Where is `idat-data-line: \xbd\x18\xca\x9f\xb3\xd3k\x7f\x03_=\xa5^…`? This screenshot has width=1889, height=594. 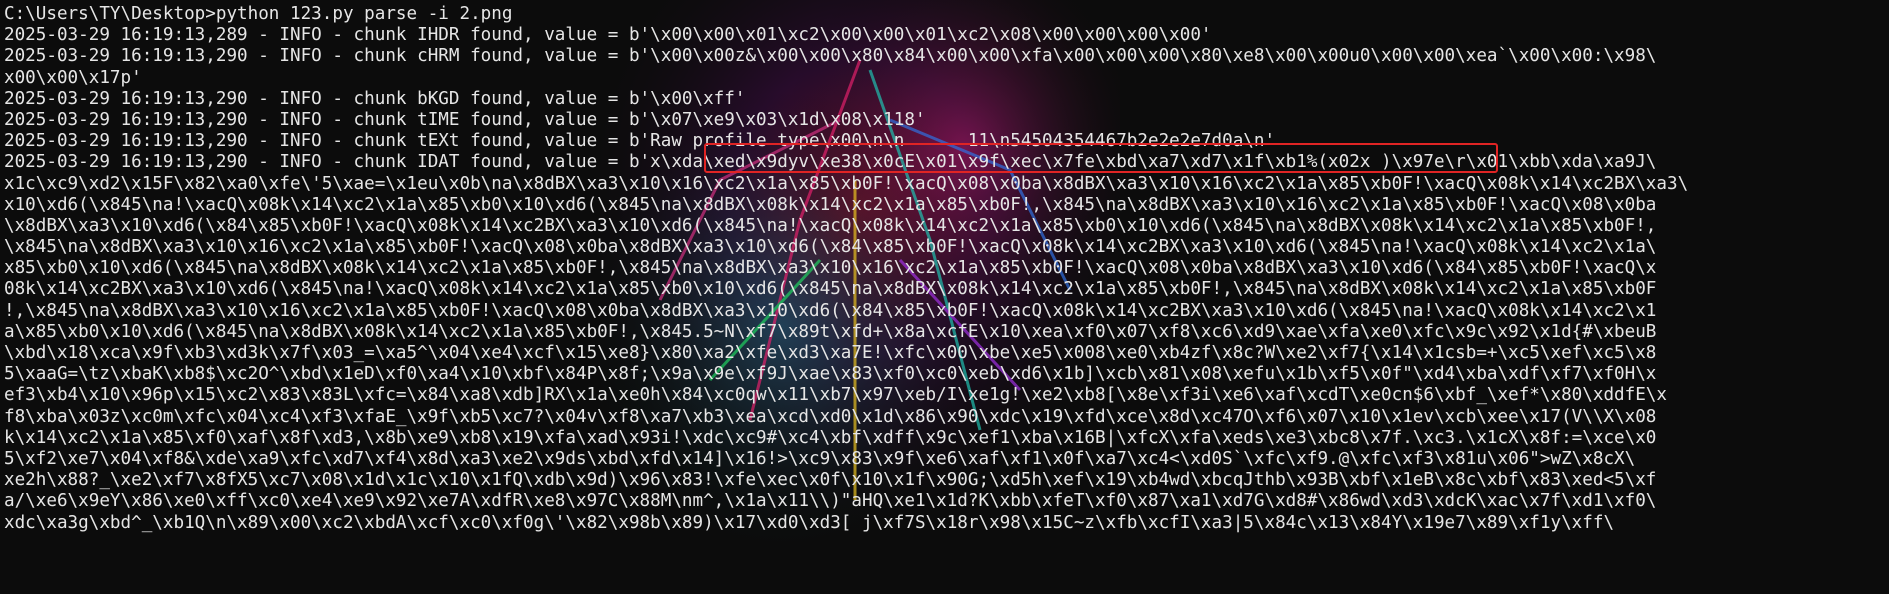
idat-data-line: \xbd\x18\xca\x9f\xb3\xd3k\x7f\x03_=\xa5^… is located at coordinates (830, 353).